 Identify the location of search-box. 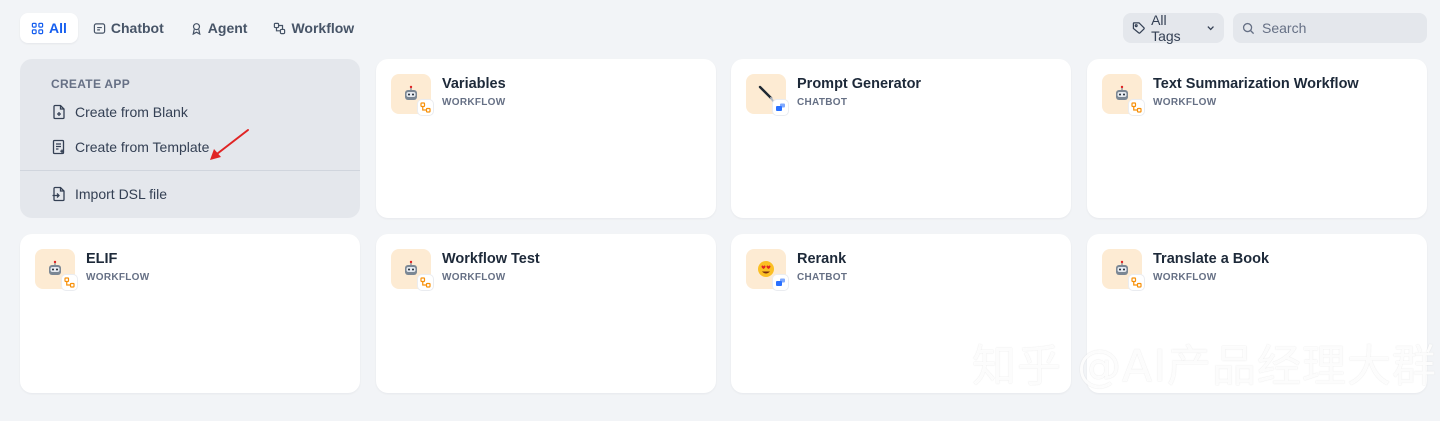
(1330, 28).